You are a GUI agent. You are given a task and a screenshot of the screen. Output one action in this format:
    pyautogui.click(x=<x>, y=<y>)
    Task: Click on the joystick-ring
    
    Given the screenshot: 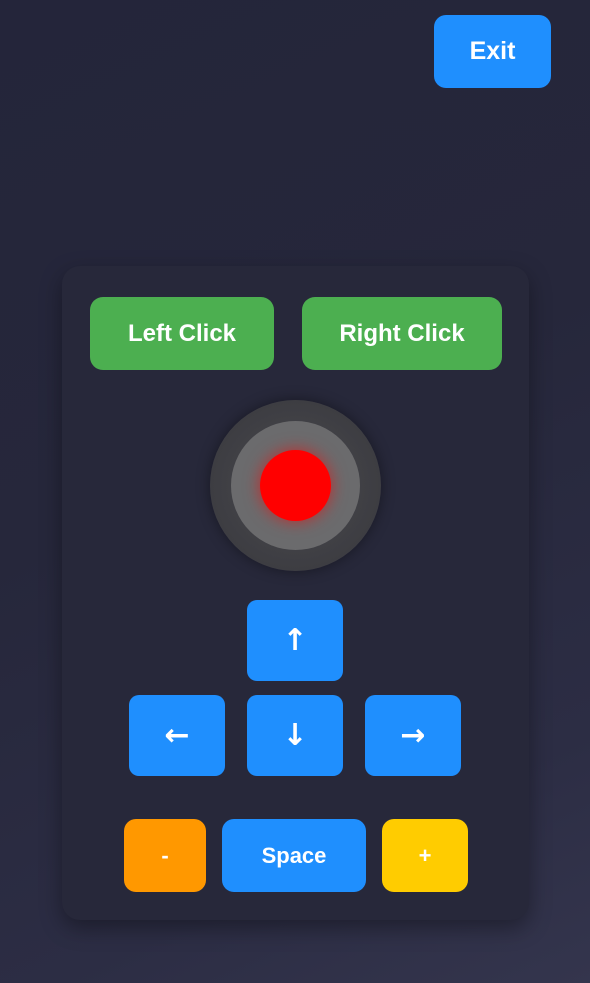 What is the action you would take?
    pyautogui.click(x=295, y=485)
    